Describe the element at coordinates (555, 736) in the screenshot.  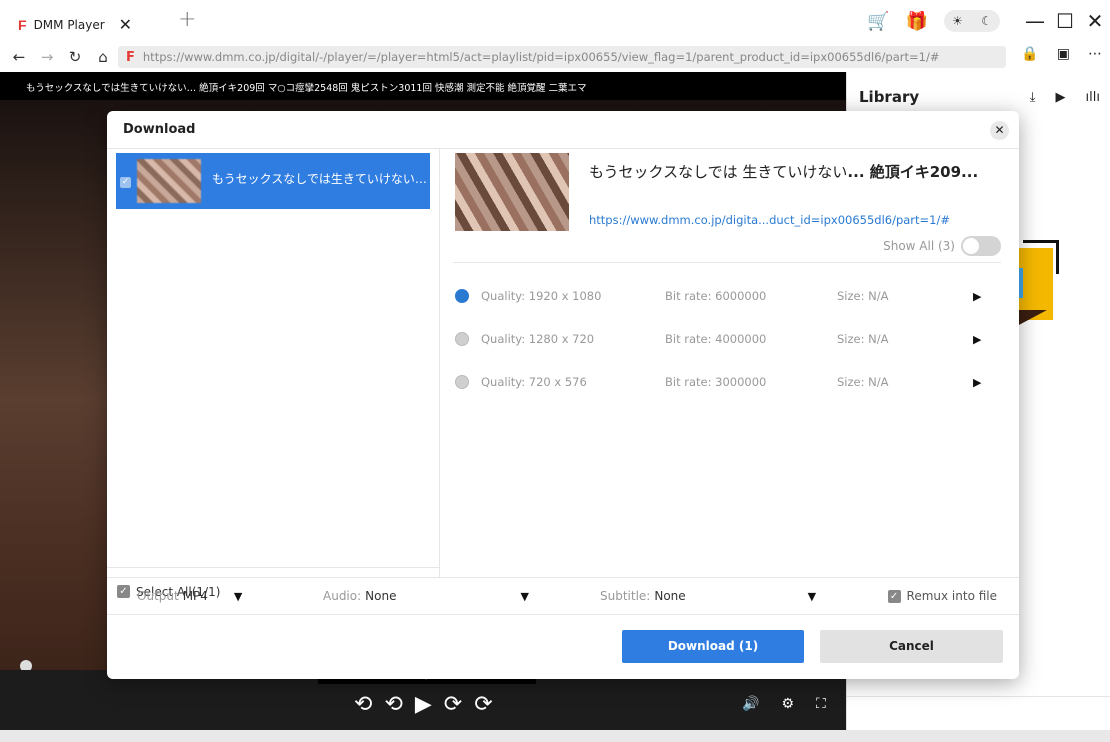
I see `status-bar` at that location.